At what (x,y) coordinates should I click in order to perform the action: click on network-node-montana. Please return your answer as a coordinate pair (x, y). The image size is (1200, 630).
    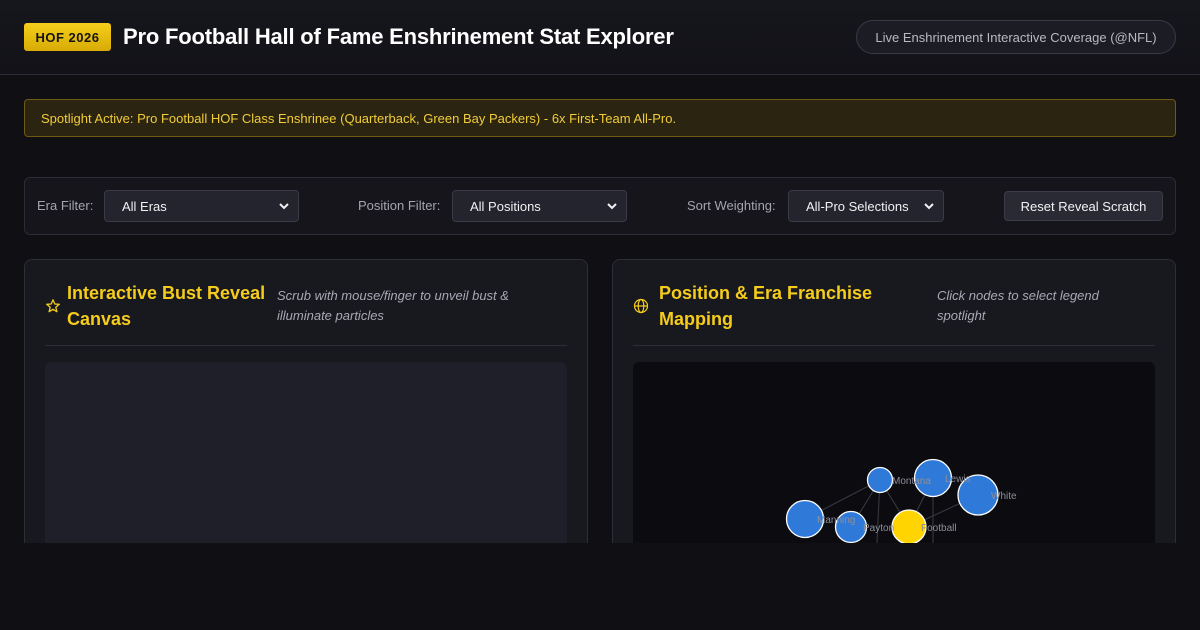
    Looking at the image, I should click on (880, 480).